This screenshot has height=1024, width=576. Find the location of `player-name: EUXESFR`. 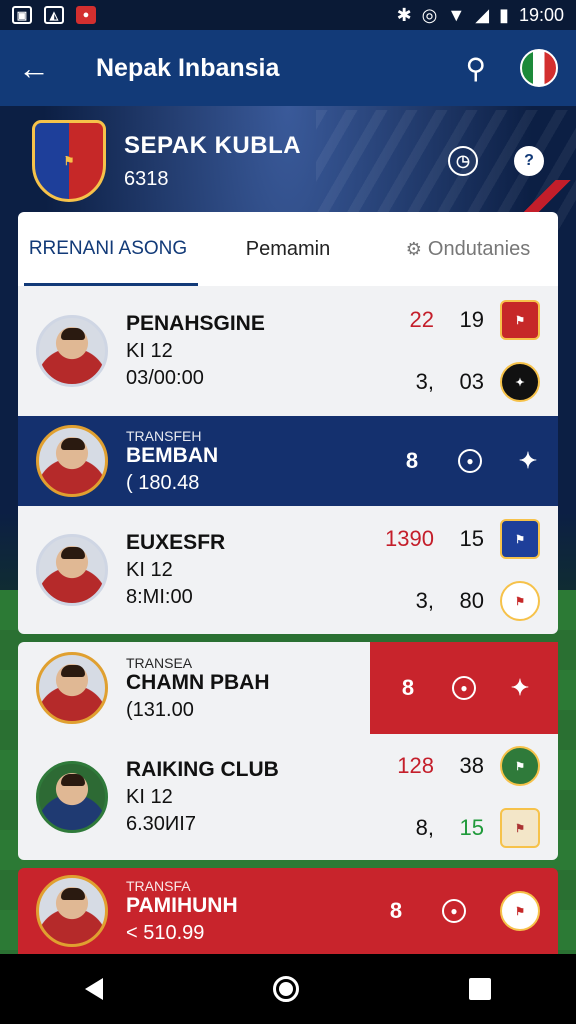

player-name: EUXESFR is located at coordinates (176, 542).